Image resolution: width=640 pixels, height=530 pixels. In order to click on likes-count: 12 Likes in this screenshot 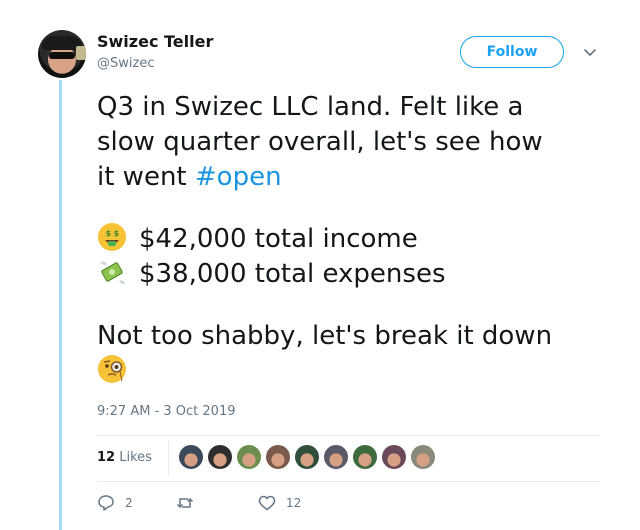, I will do `click(124, 457)`.